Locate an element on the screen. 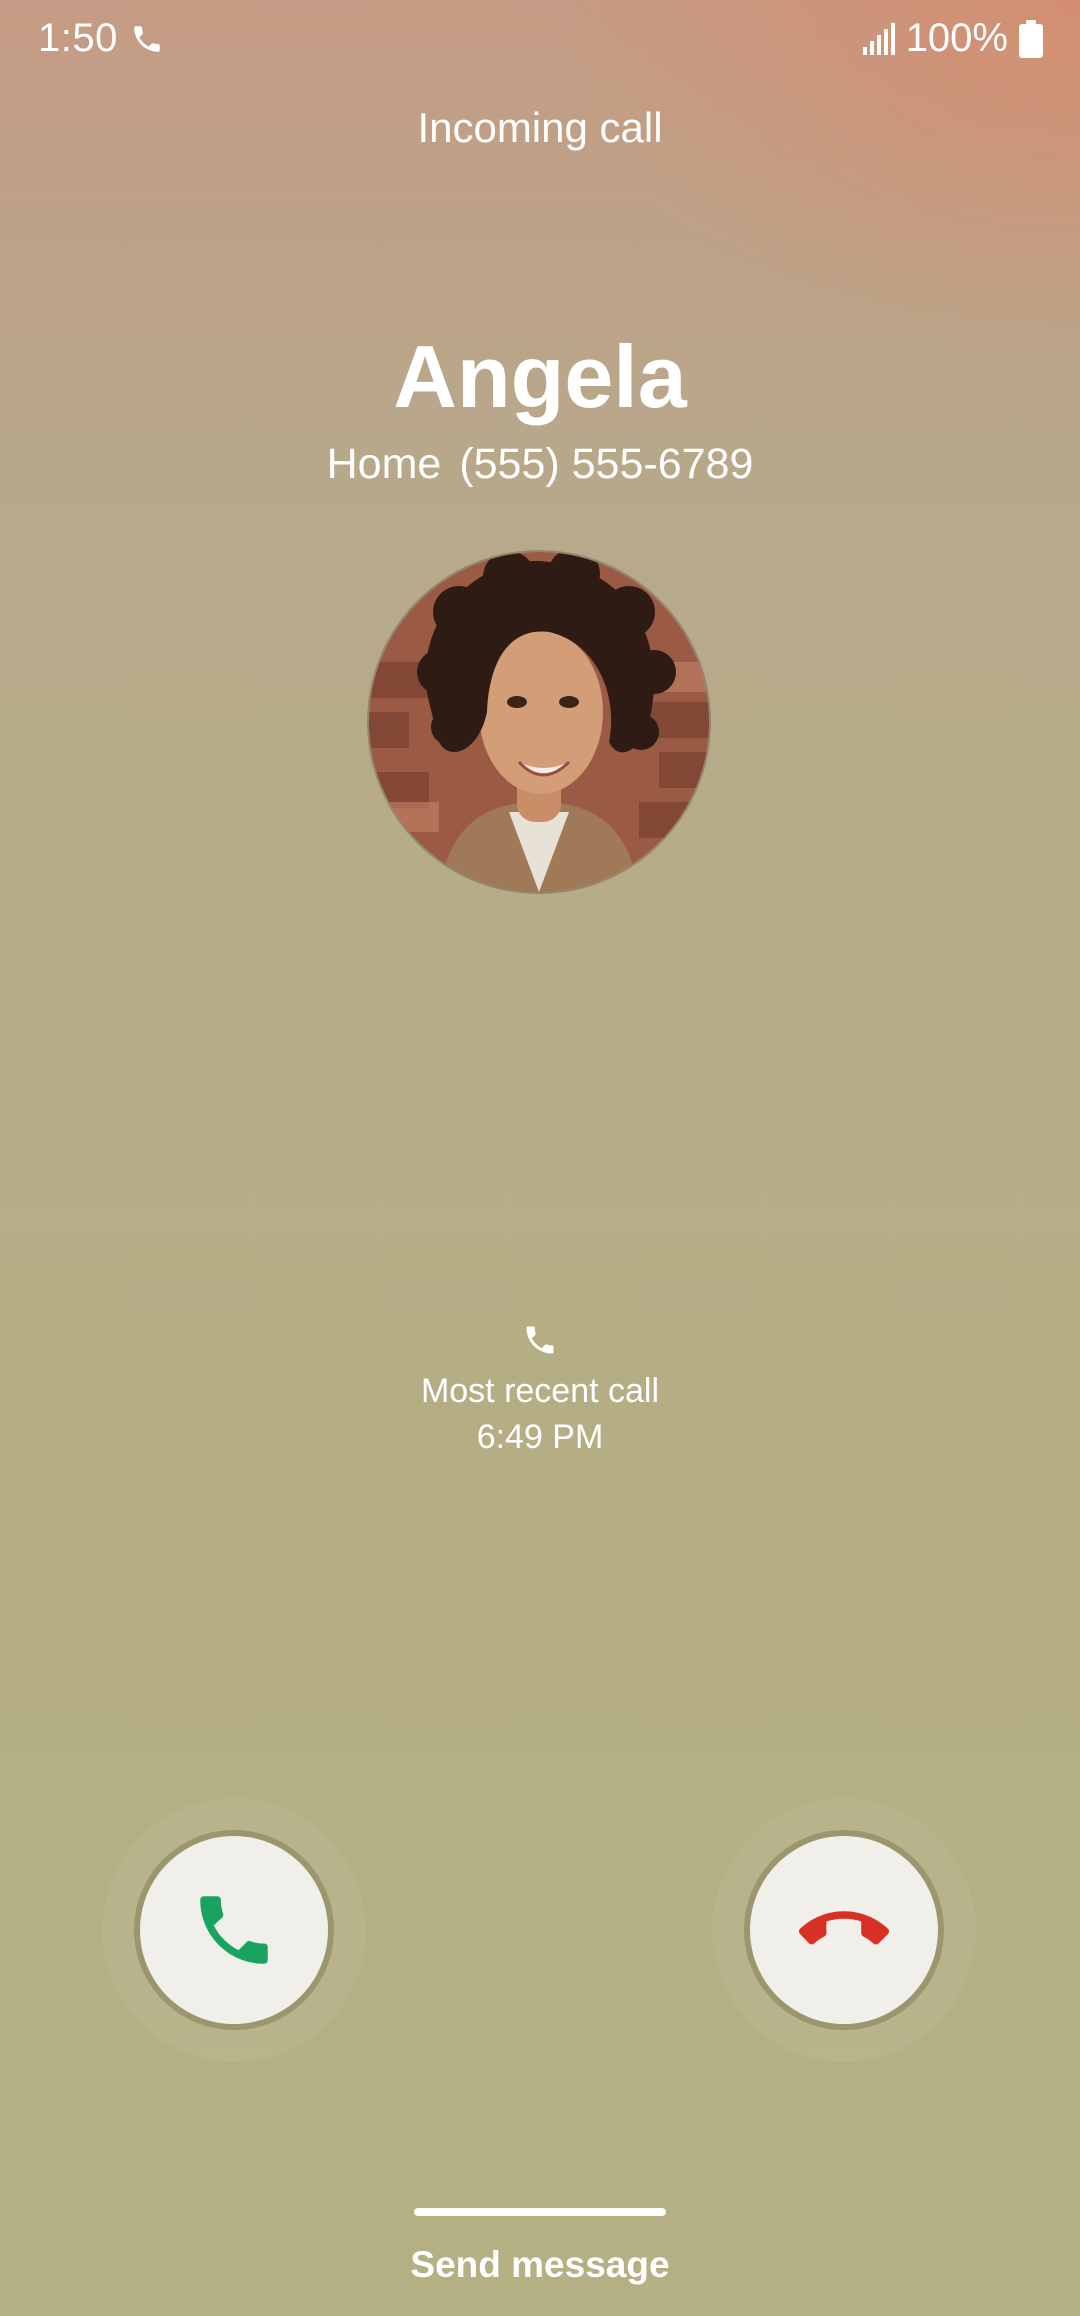  caller-number-line: Home (555) 555-6789 is located at coordinates (540, 464).